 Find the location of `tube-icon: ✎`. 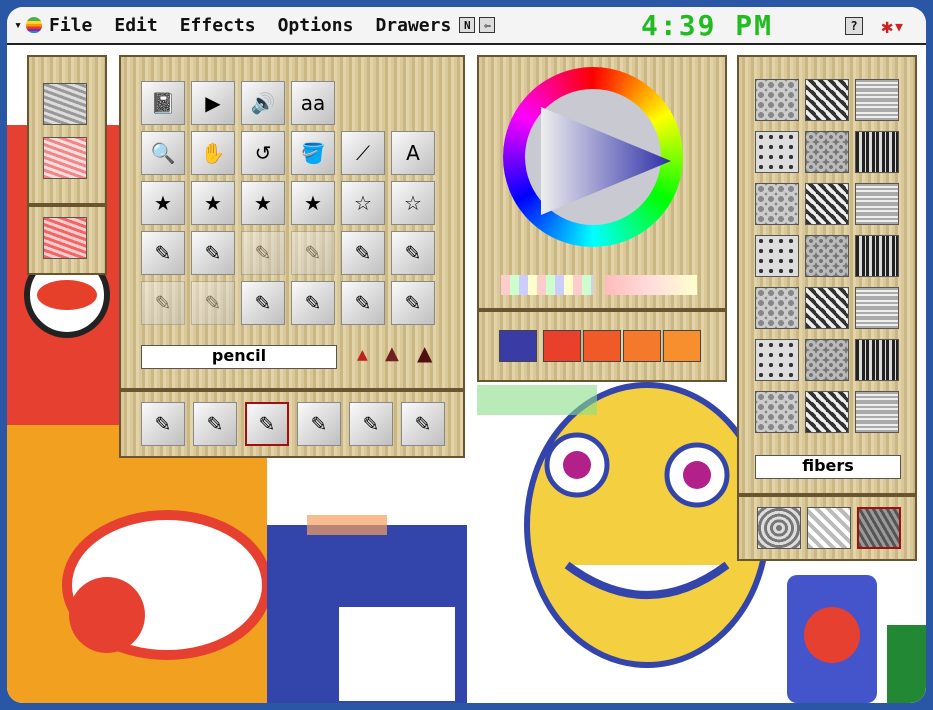

tube-icon: ✎ is located at coordinates (313, 253).